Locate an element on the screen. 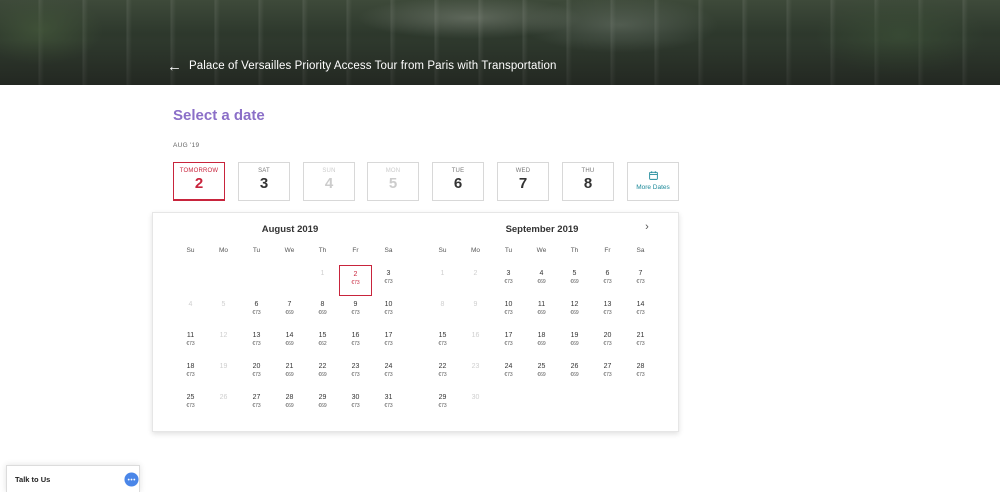 The height and width of the screenshot is (492, 1000). calendar-day: 8 is located at coordinates (442, 311).